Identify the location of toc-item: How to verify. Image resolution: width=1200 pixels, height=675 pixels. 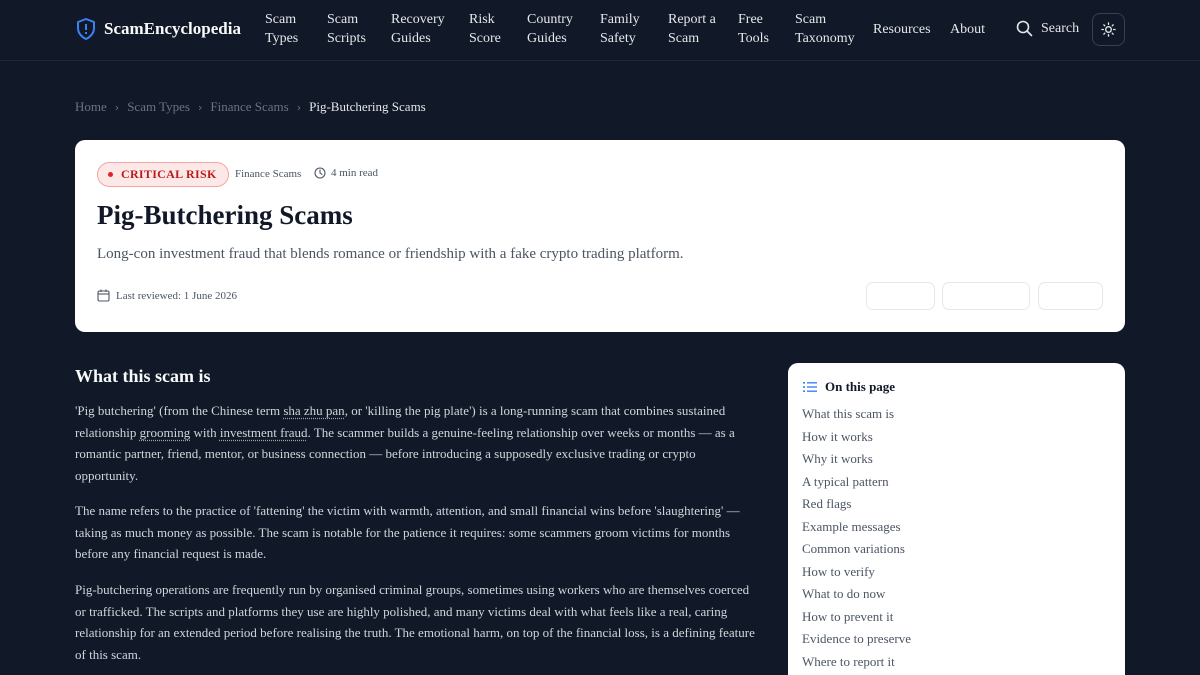
(856, 572).